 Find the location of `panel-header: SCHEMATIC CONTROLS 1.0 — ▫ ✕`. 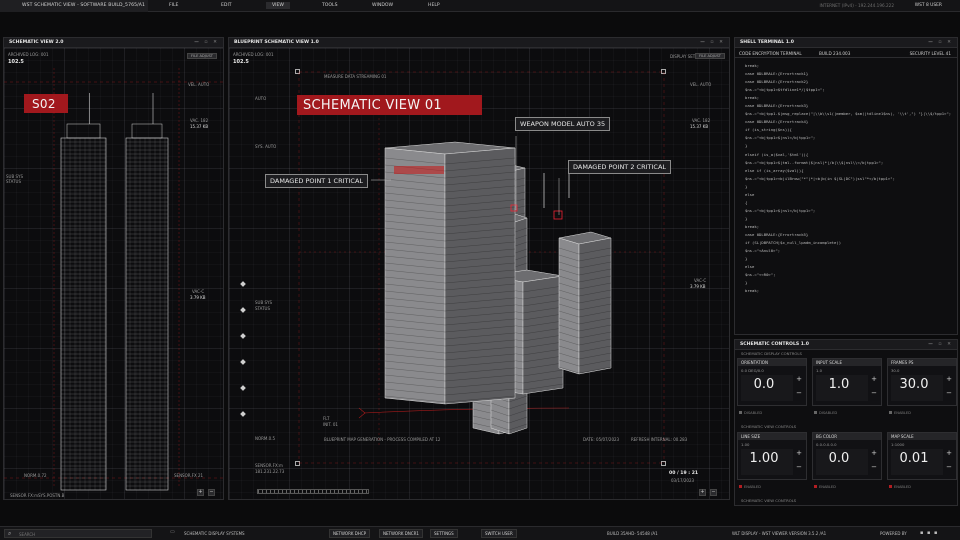

panel-header: SCHEMATIC CONTROLS 1.0 — ▫ ✕ is located at coordinates (846, 345).